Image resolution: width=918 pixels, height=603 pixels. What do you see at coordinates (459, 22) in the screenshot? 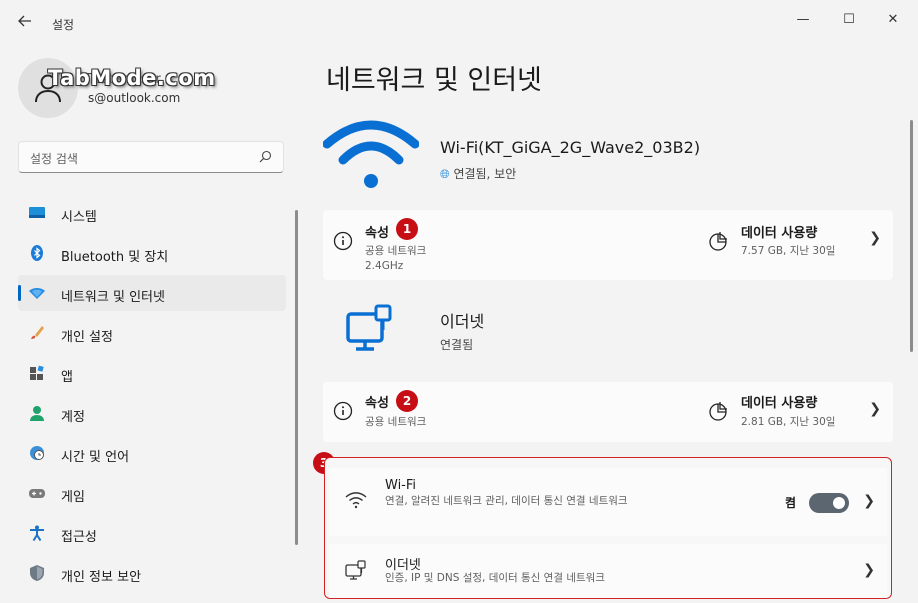
I see `title-bar: 설정 — ☐ ✕` at bounding box center [459, 22].